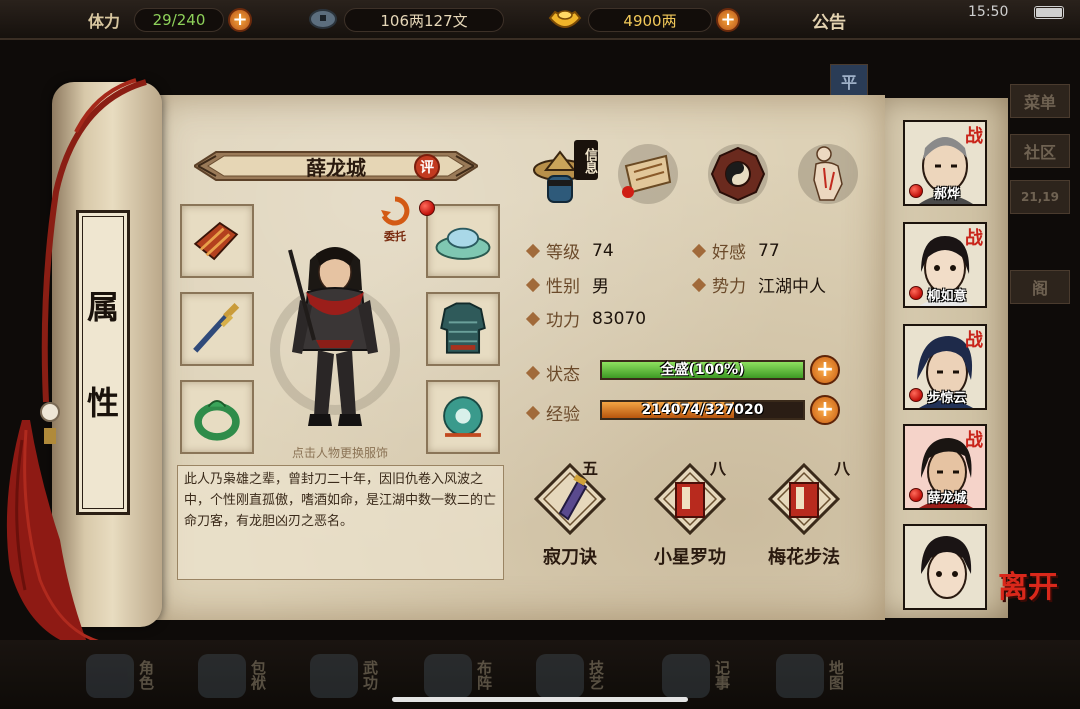 The image size is (1080, 709). Describe the element at coordinates (585, 318) in the screenshot. I see `stat-power: 功力 83070` at that location.